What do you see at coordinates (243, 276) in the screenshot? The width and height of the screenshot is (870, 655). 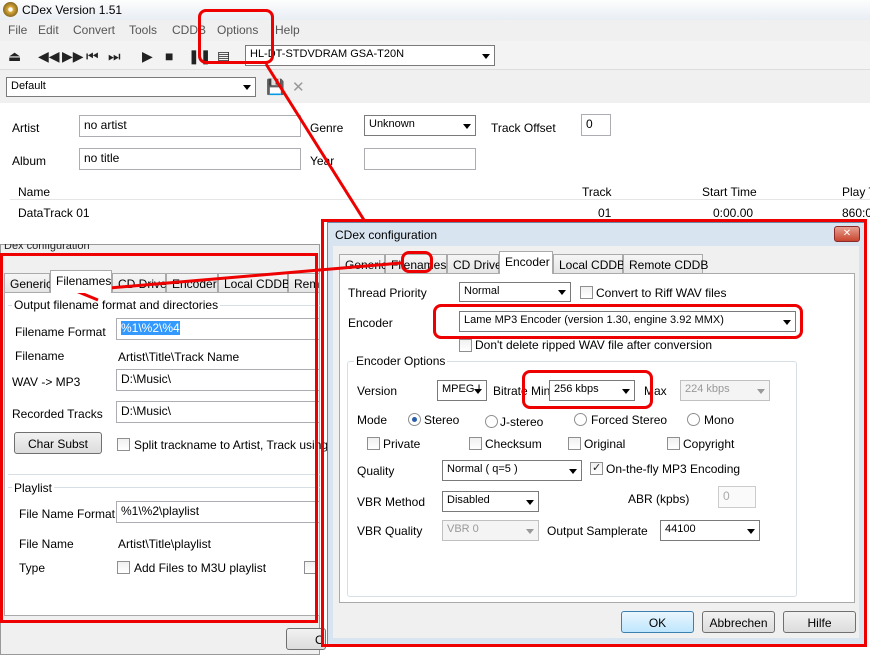 I see `arrow-filenames-tab` at bounding box center [243, 276].